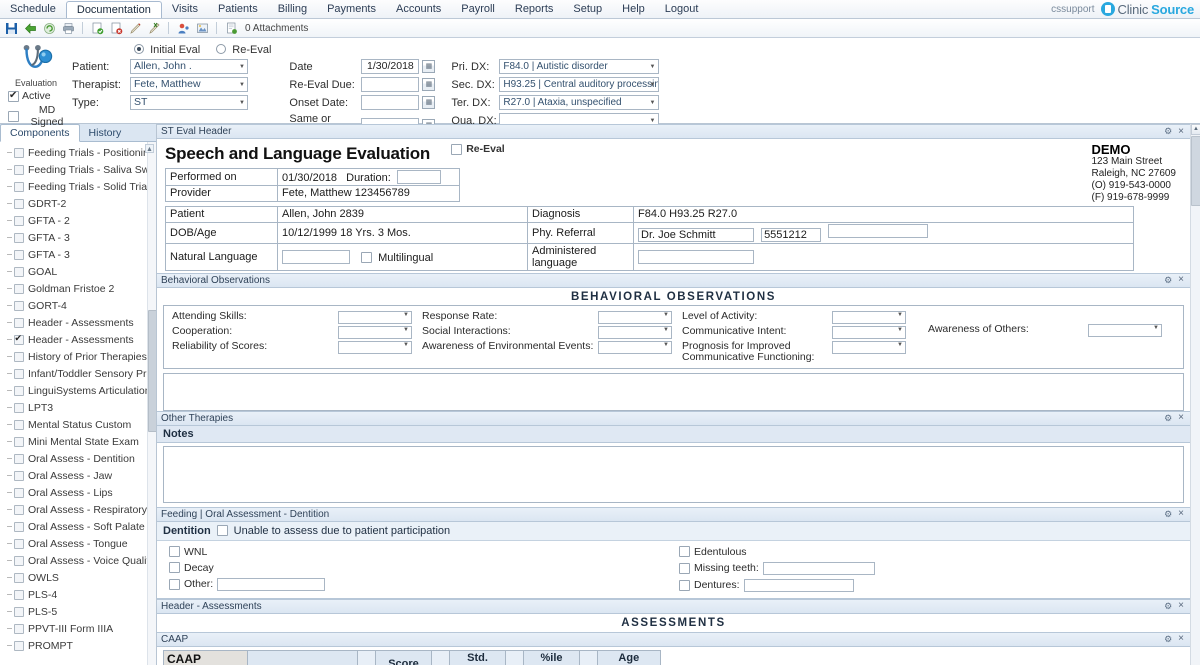  Describe the element at coordinates (238, 9) in the screenshot. I see `menu-item-patients: Patients` at that location.